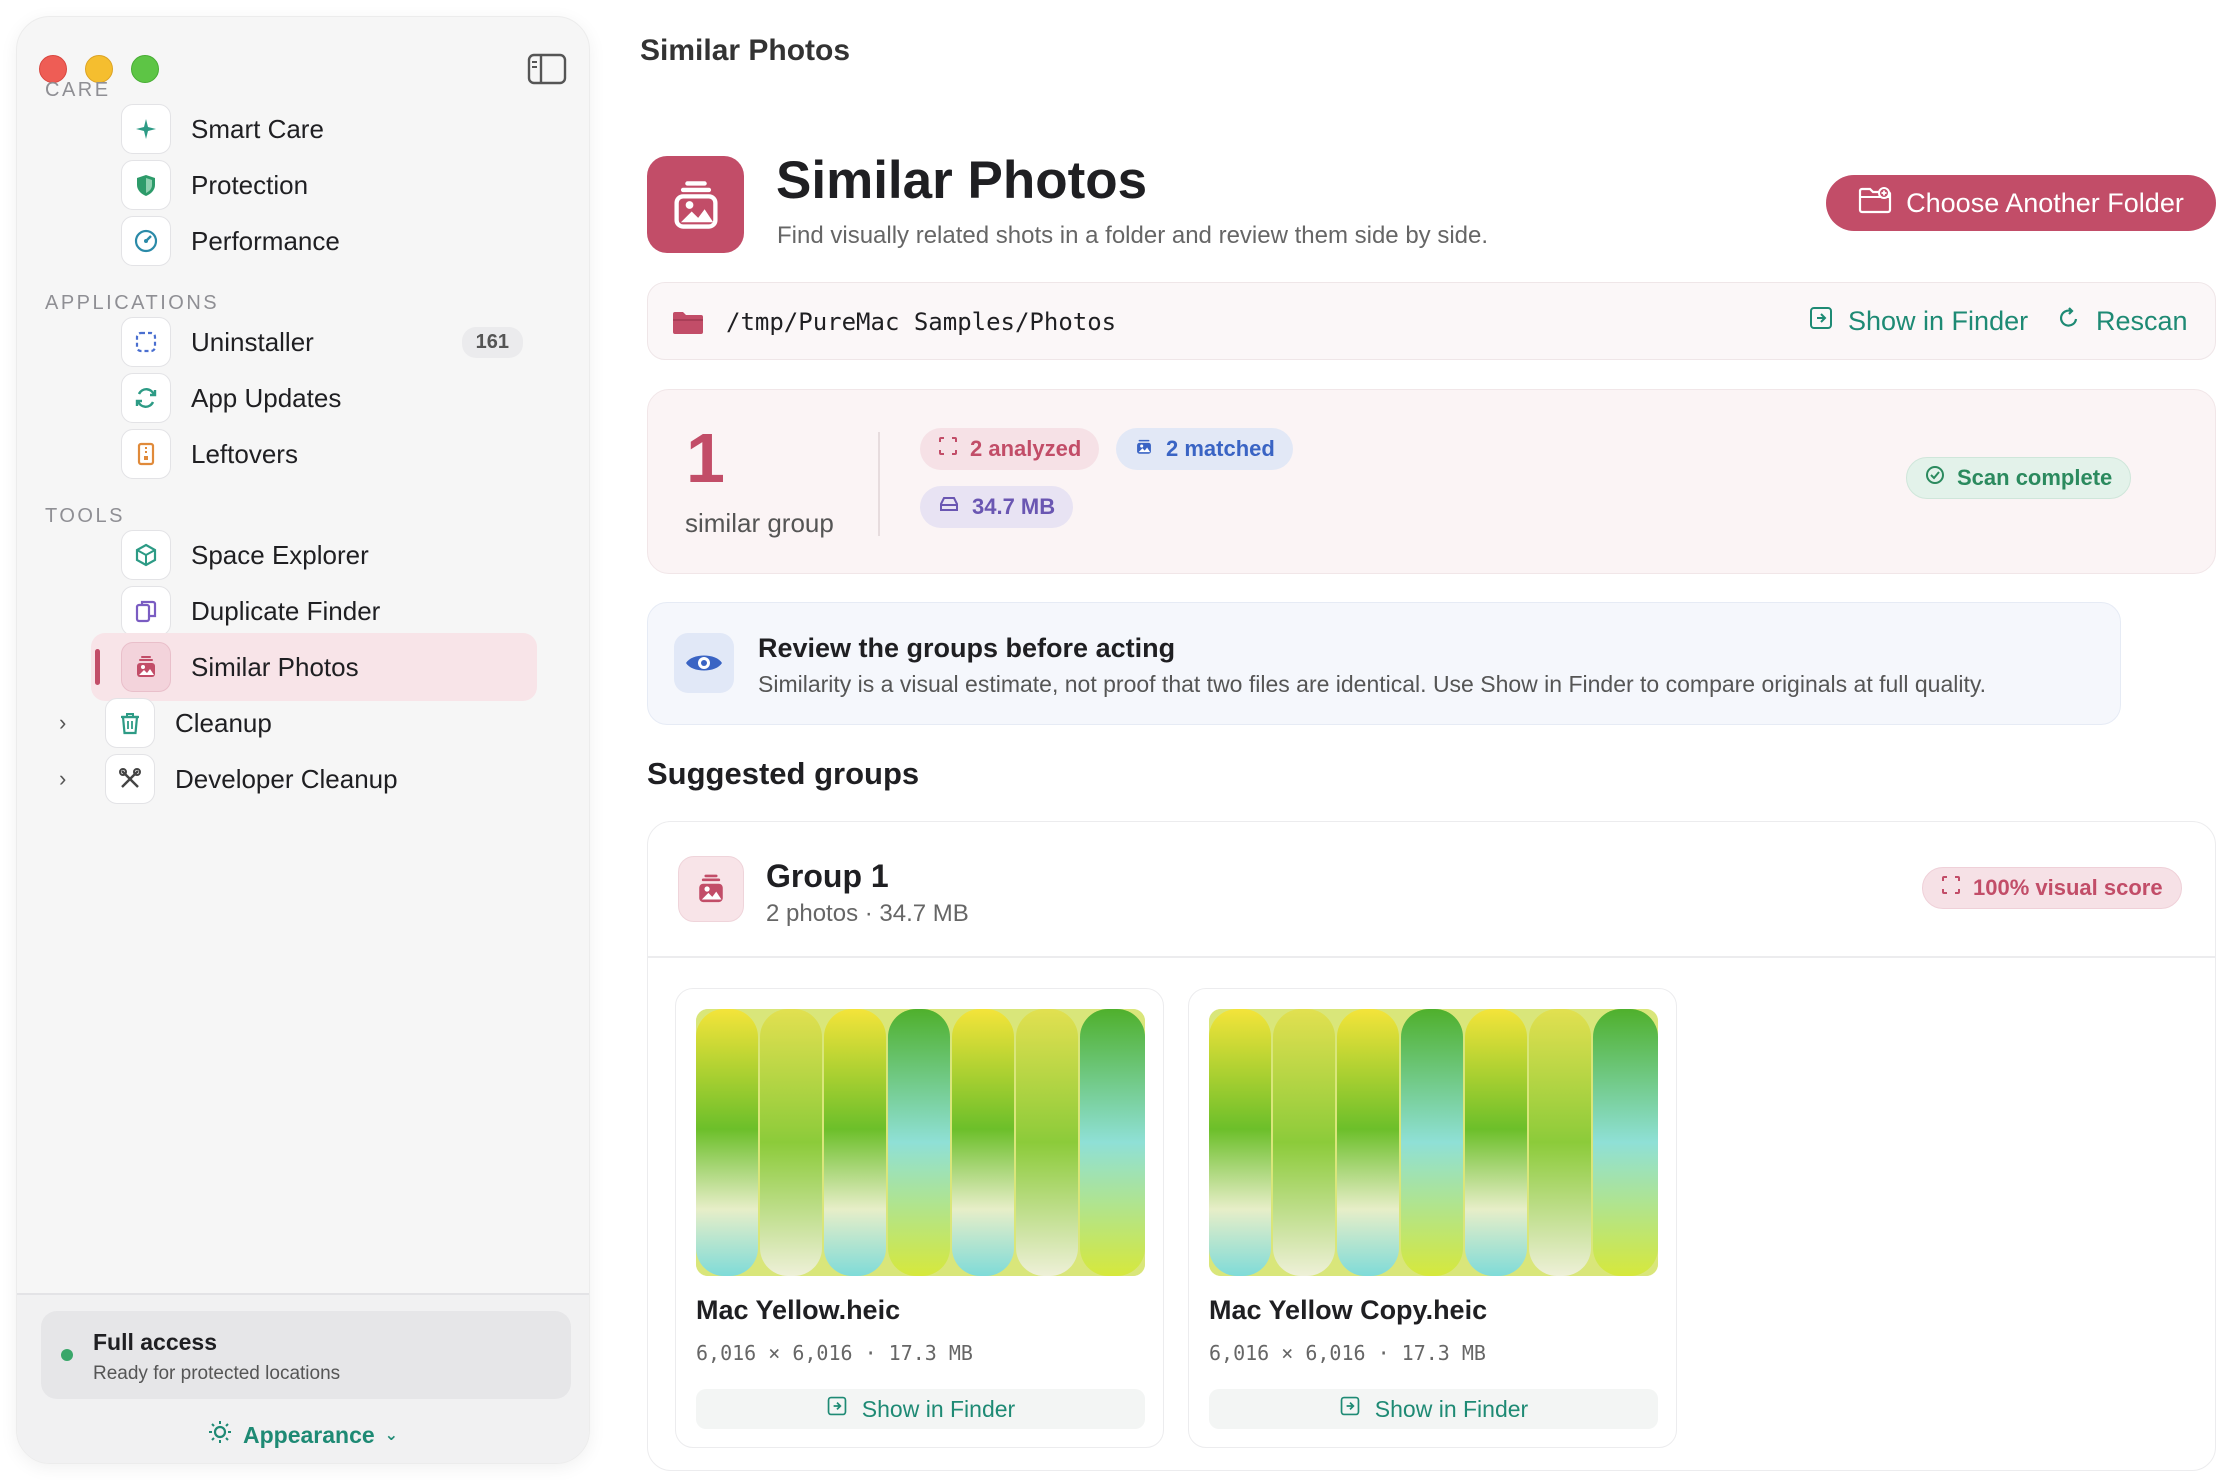 This screenshot has height=1480, width=2240. What do you see at coordinates (257, 128) in the screenshot?
I see `sidebar-item-label: Smart Care` at bounding box center [257, 128].